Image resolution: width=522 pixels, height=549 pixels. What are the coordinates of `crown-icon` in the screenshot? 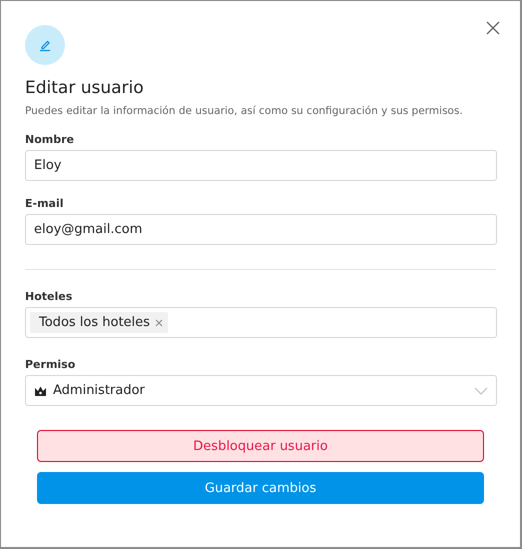 It's located at (40, 390).